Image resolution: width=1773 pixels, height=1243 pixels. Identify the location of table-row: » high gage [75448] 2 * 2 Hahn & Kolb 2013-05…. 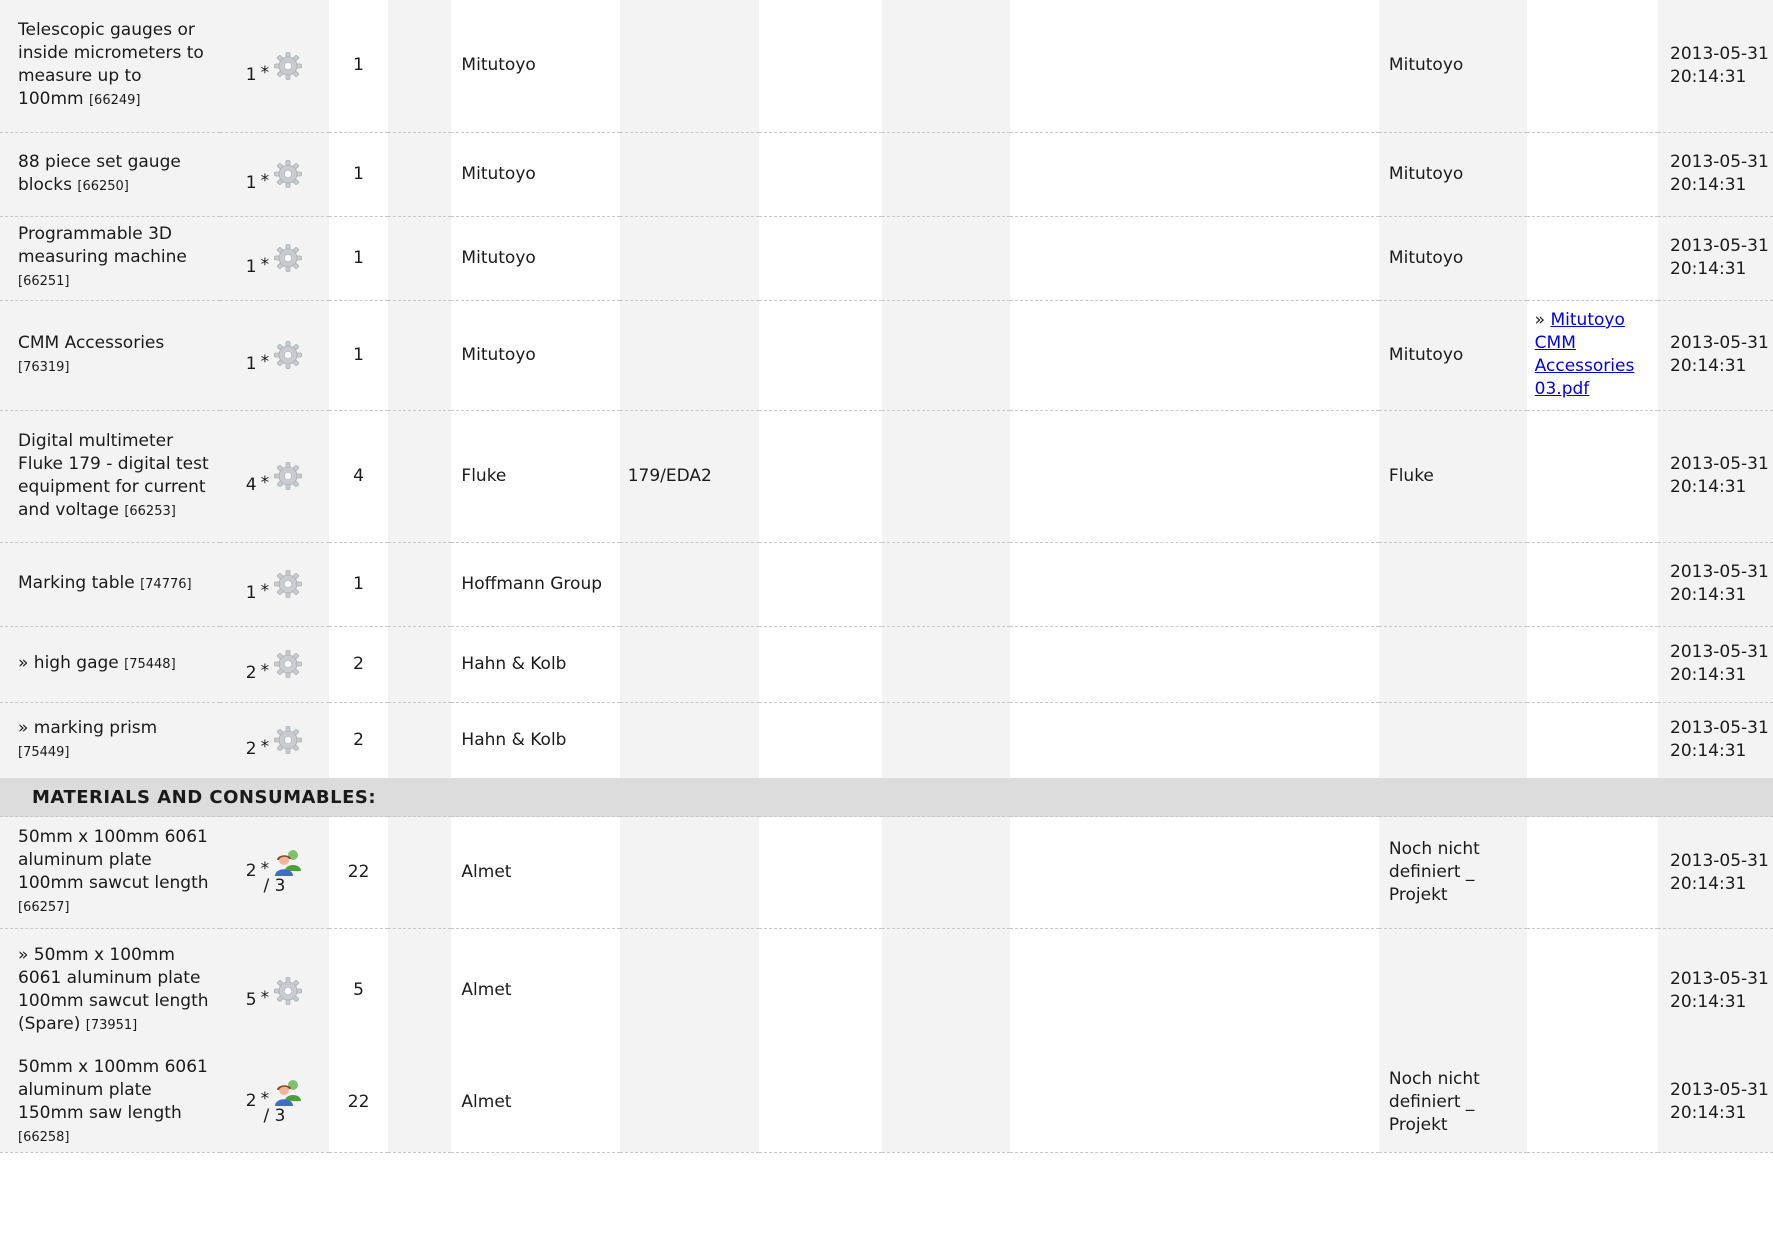
(886, 664).